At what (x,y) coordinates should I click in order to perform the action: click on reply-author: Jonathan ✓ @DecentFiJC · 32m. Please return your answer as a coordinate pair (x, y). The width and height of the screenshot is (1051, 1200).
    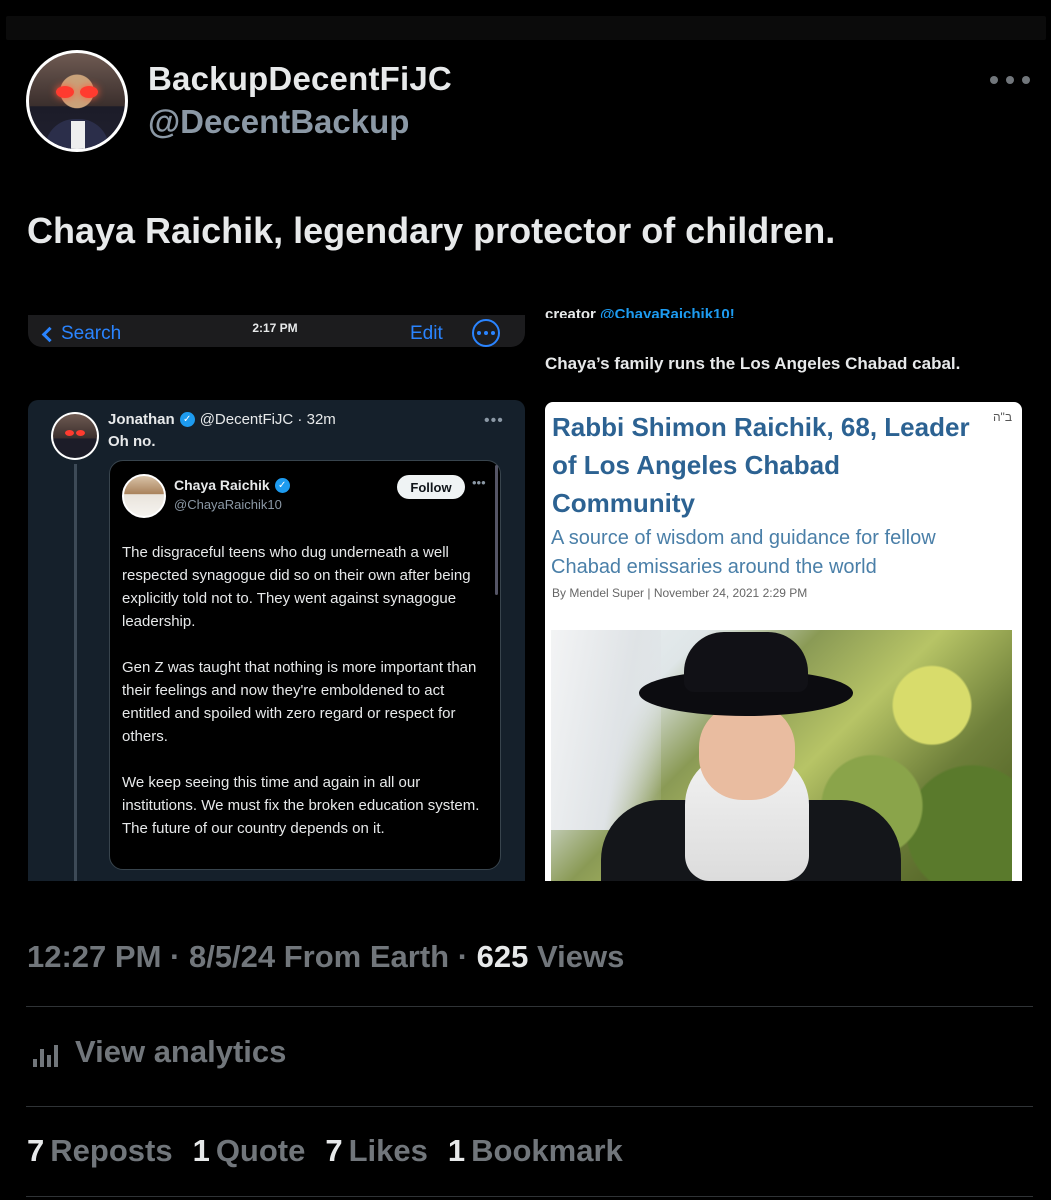
    Looking at the image, I should click on (222, 419).